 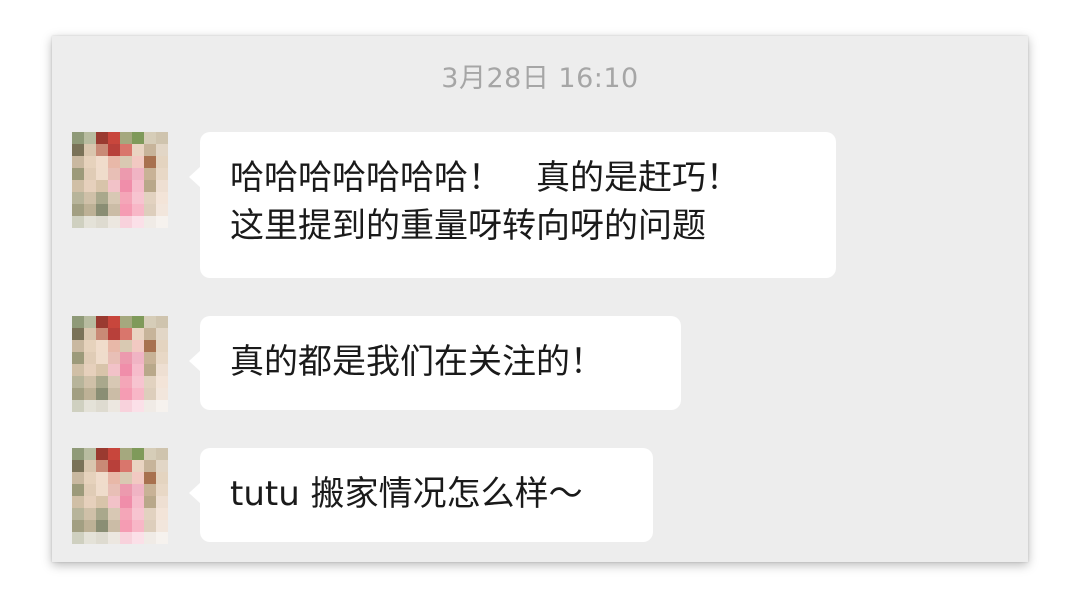 What do you see at coordinates (406, 494) in the screenshot?
I see `message-text: tutu 搬家情况怎么样～` at bounding box center [406, 494].